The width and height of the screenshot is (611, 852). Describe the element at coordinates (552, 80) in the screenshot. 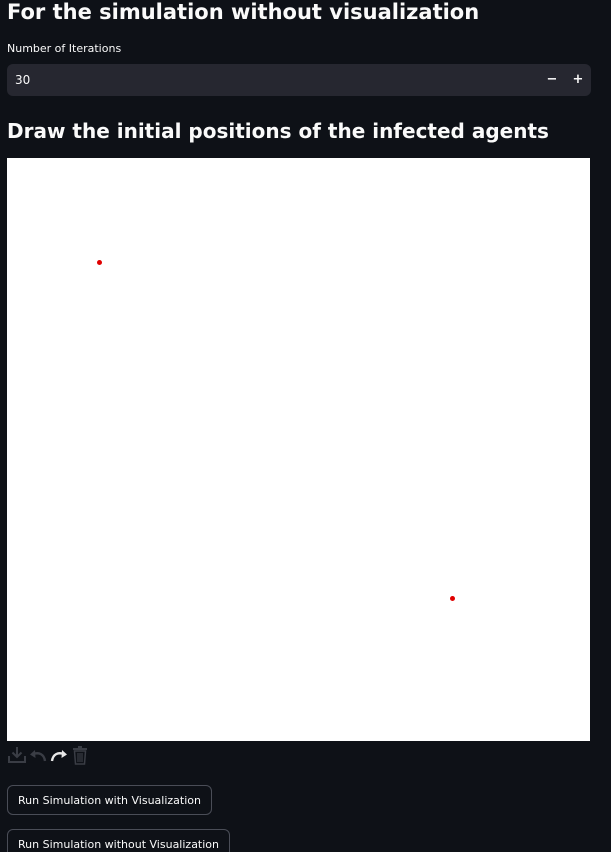

I see `decrement-button: −` at that location.